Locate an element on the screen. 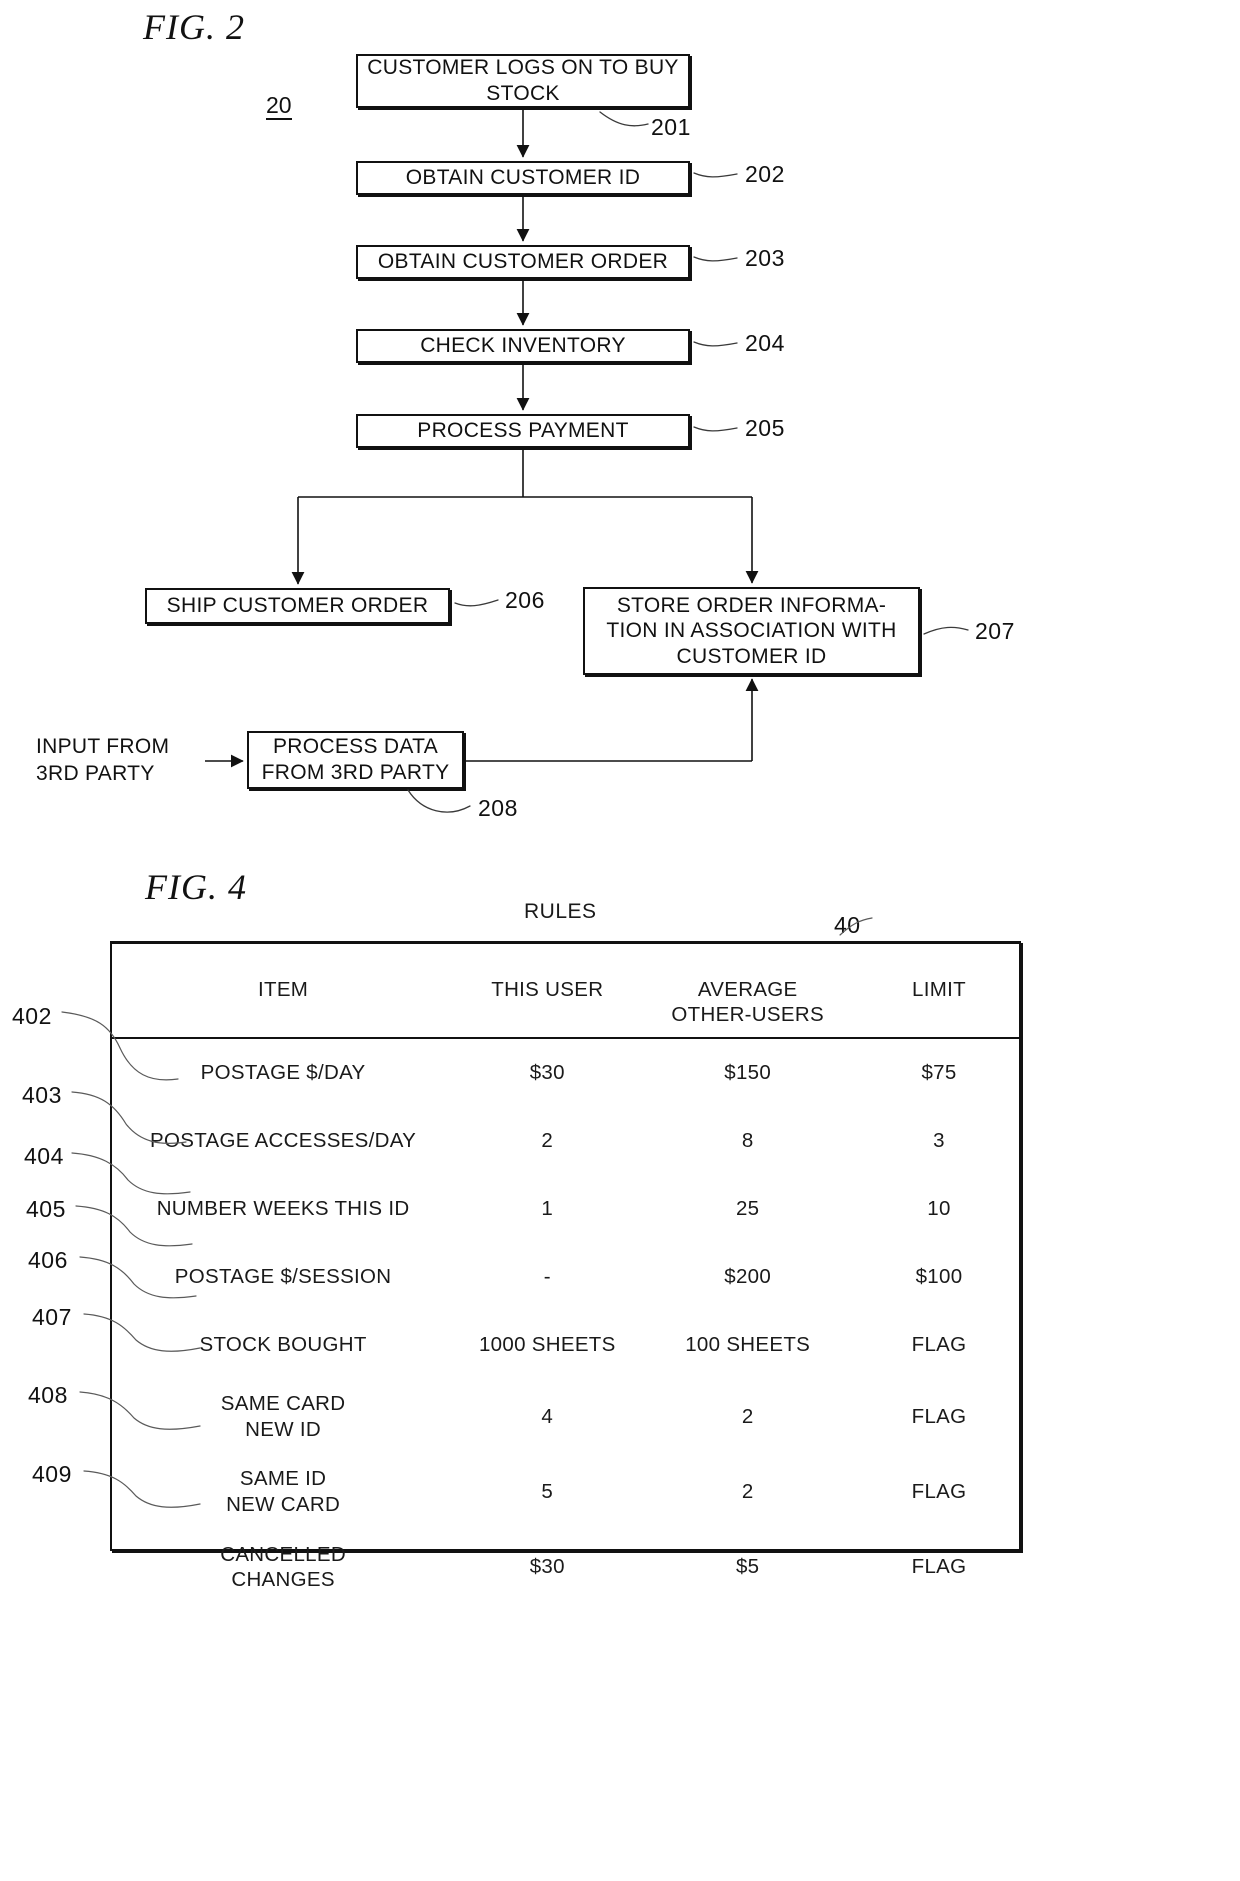 The image size is (1240, 1881). row-this-user: 5 is located at coordinates (547, 1492).